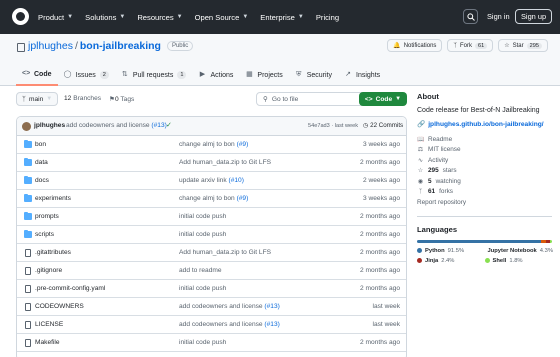 This screenshot has height=357, width=560. What do you see at coordinates (518, 260) in the screenshot?
I see `language-item: Shell 1.8%` at bounding box center [518, 260].